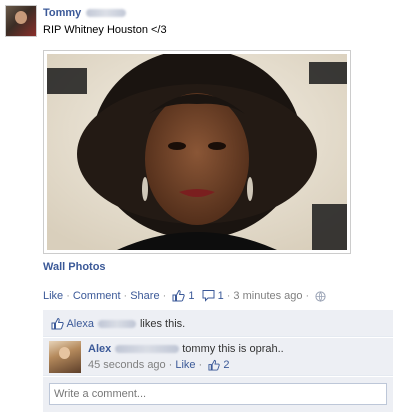 Image resolution: width=409 pixels, height=415 pixels. I want to click on comment-body: Alex tommy this is oprah.., so click(186, 349).